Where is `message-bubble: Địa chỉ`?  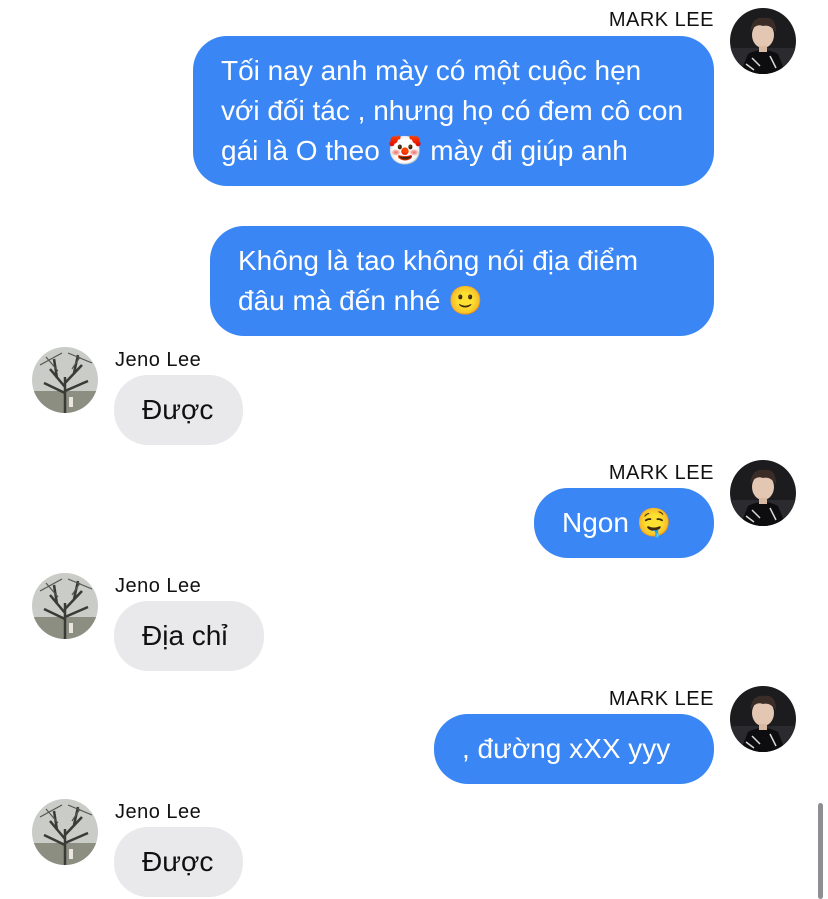 message-bubble: Địa chỉ is located at coordinates (189, 636).